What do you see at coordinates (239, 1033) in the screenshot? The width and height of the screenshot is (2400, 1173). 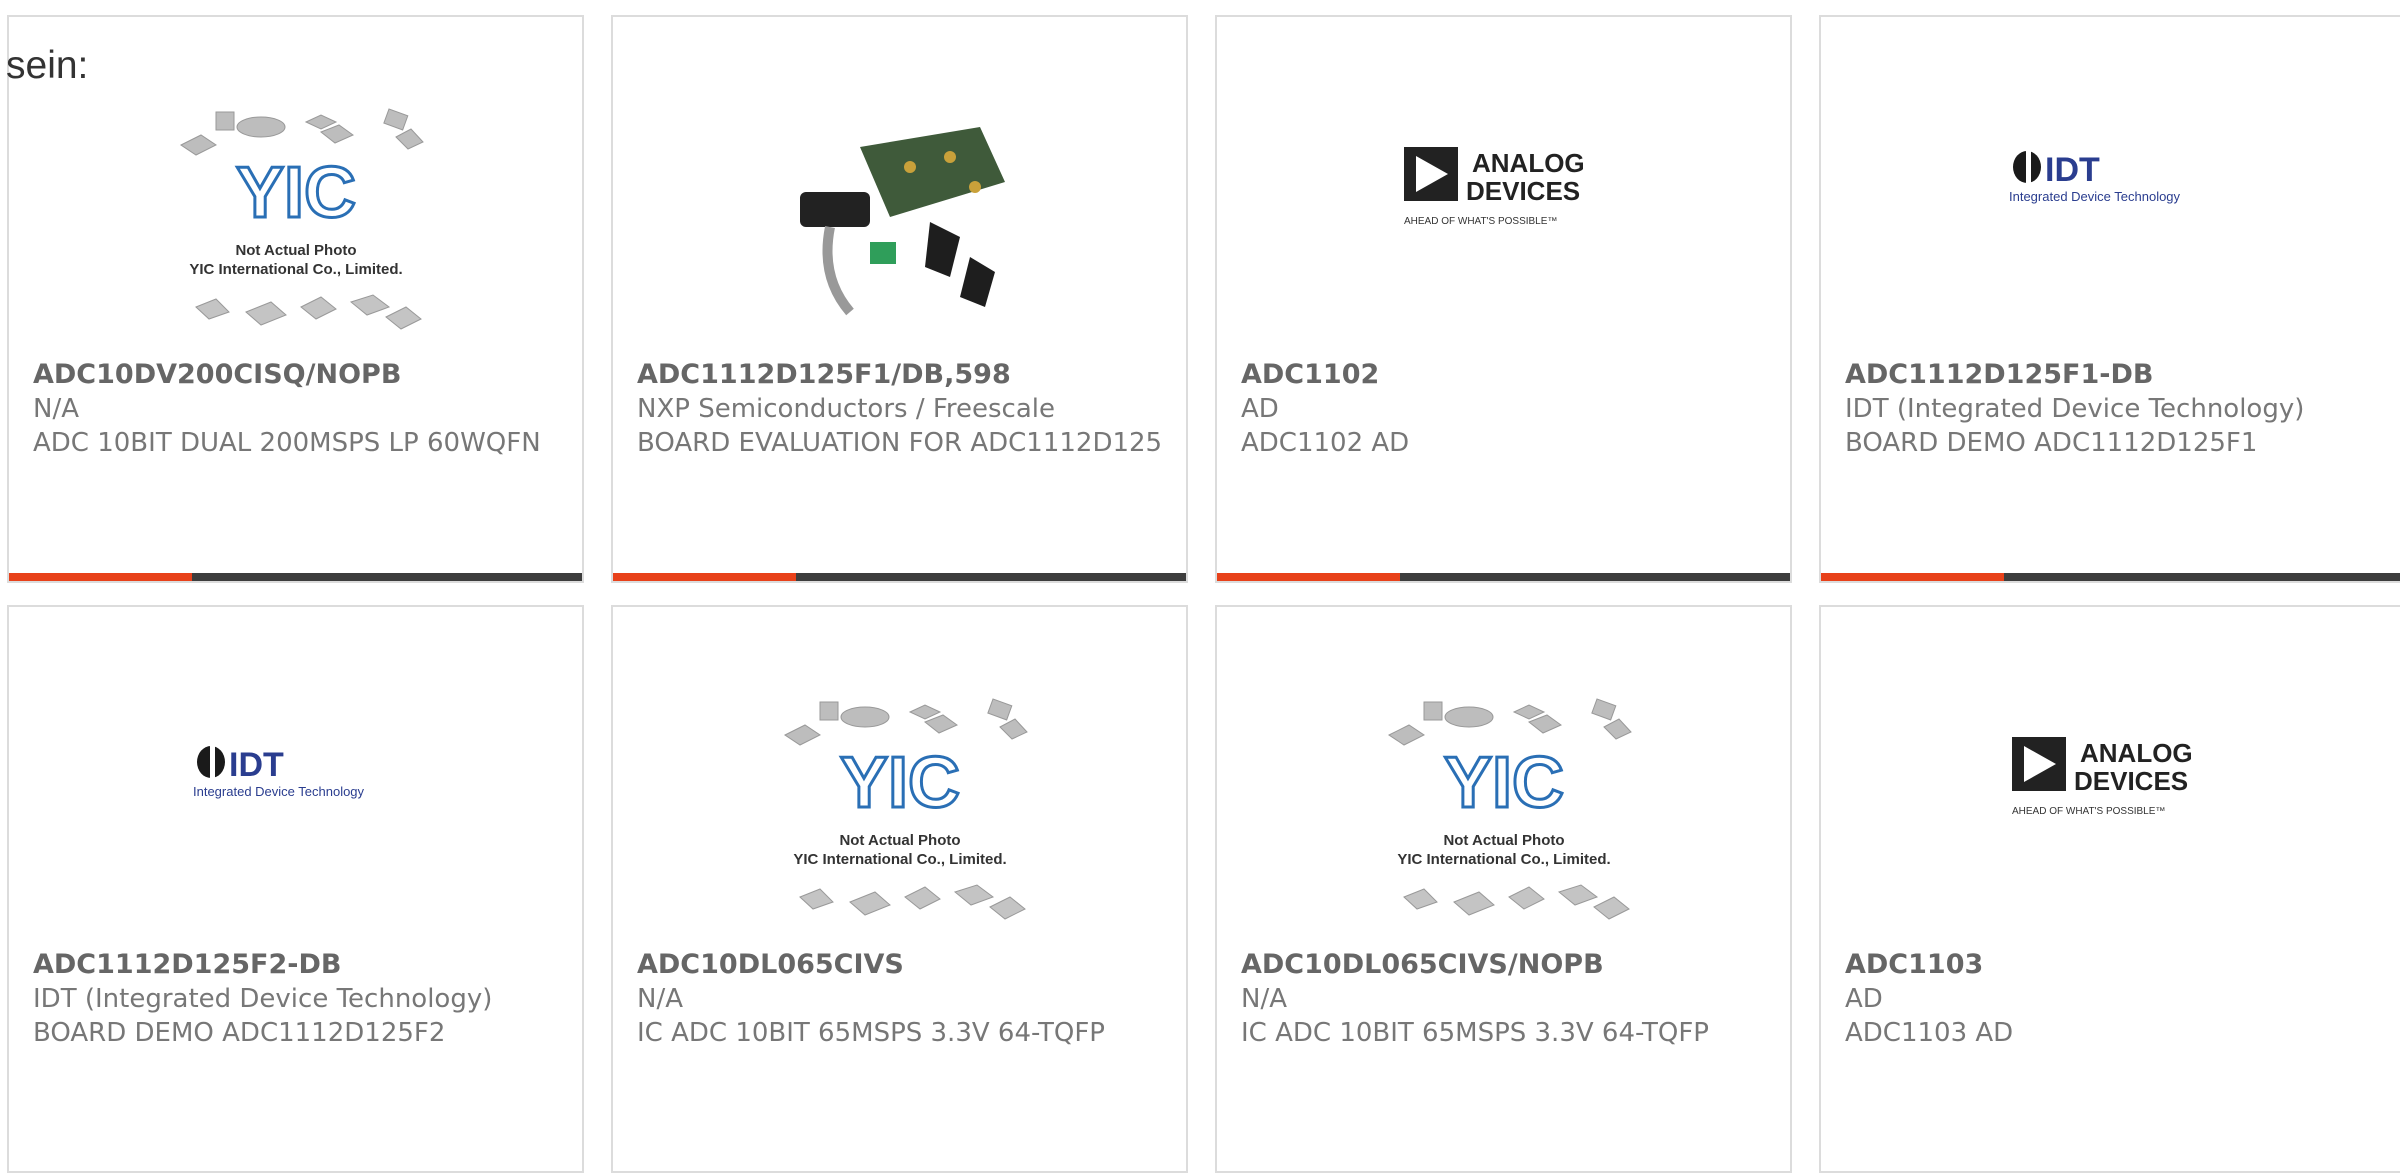 I see `description: BOARD DEMO ADC1112D125F2` at bounding box center [239, 1033].